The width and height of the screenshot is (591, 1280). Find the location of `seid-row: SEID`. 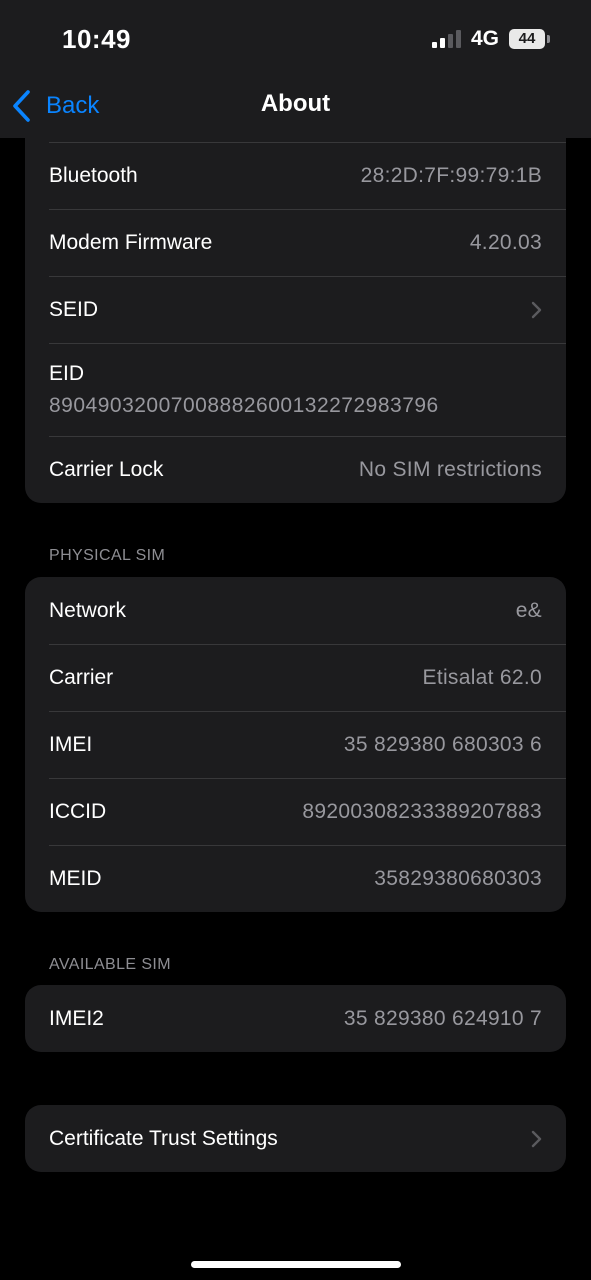

seid-row: SEID is located at coordinates (295, 309).